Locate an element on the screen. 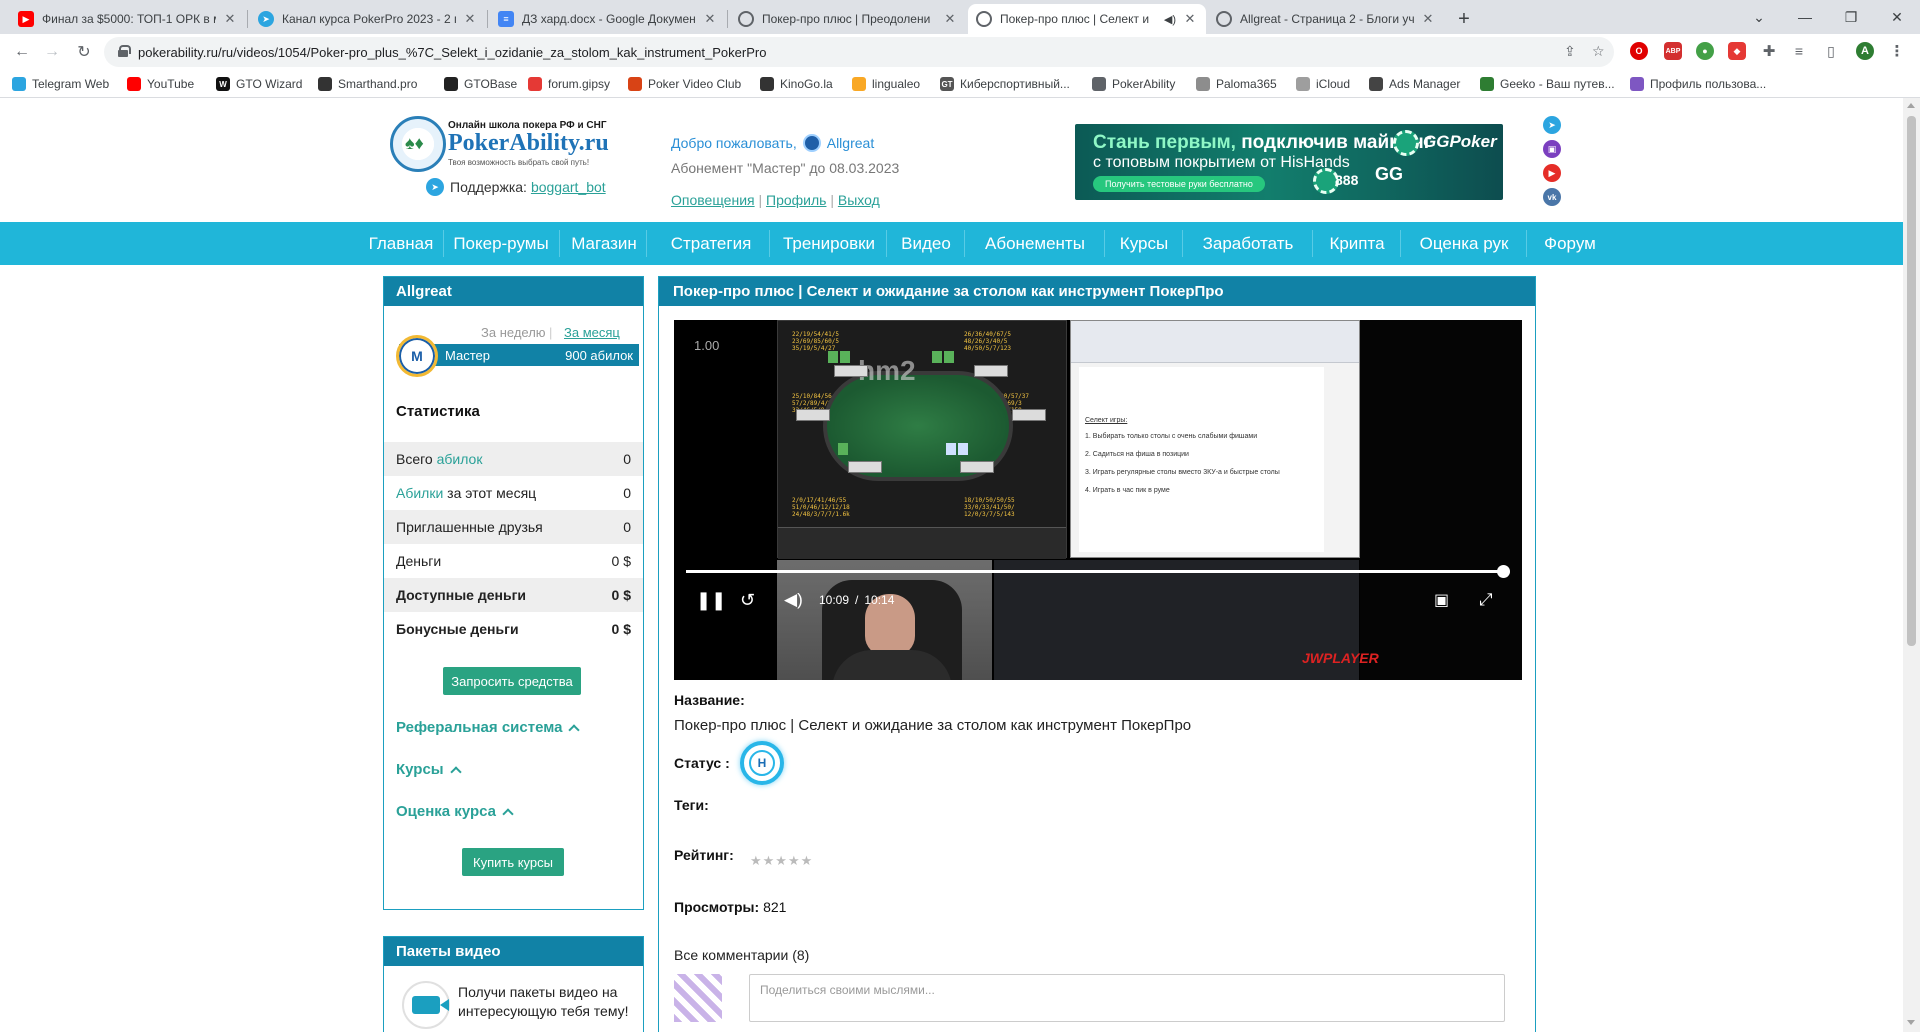  speaker-icon: ◀) is located at coordinates (1170, 19).